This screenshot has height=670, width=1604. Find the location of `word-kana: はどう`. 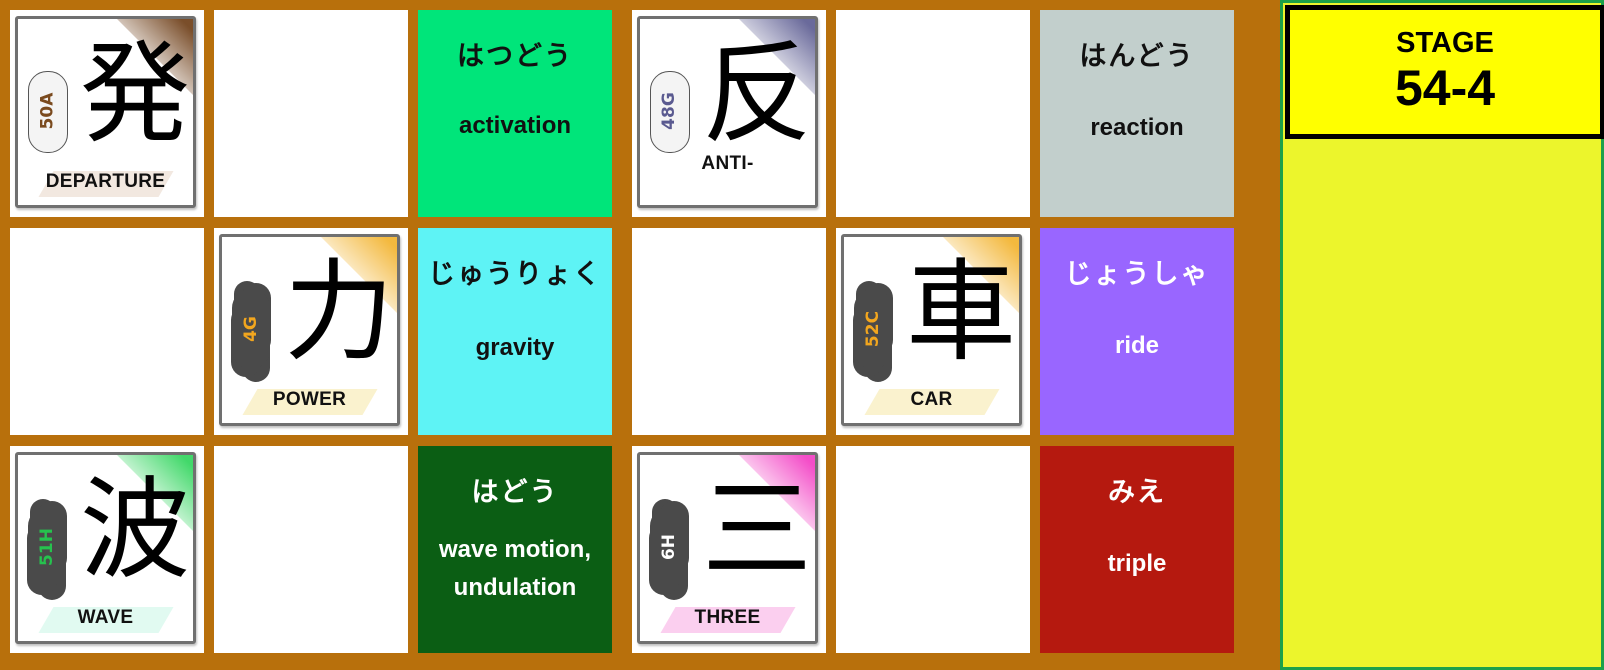

word-kana: はどう is located at coordinates (515, 492).